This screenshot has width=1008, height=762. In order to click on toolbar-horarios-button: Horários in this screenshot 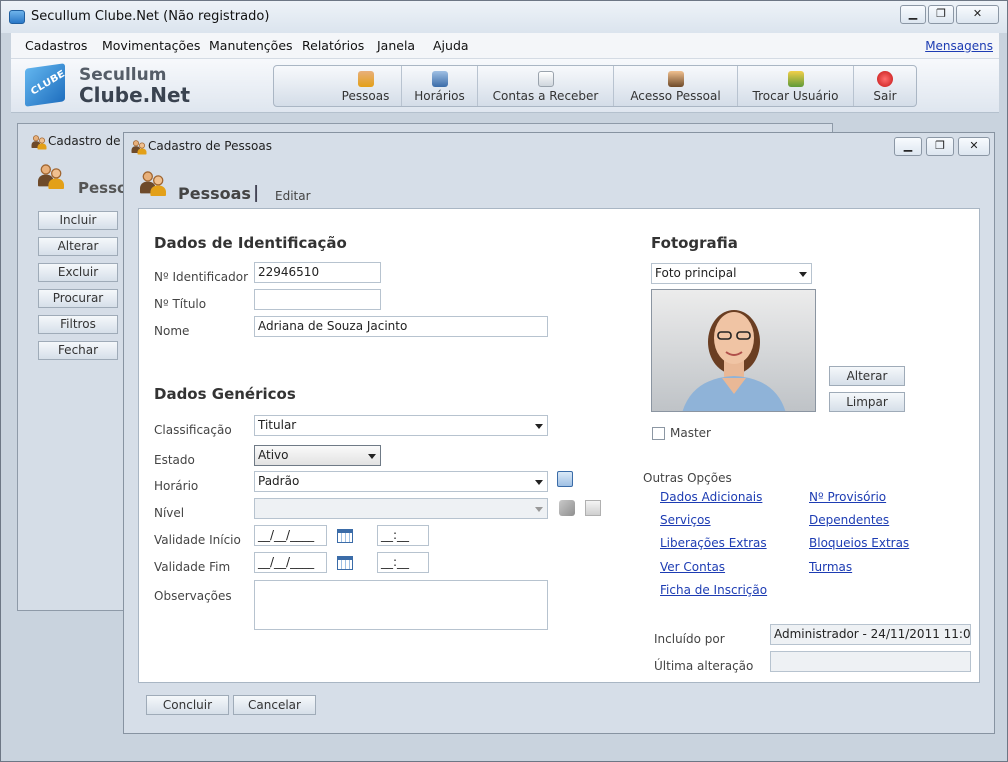, I will do `click(440, 86)`.